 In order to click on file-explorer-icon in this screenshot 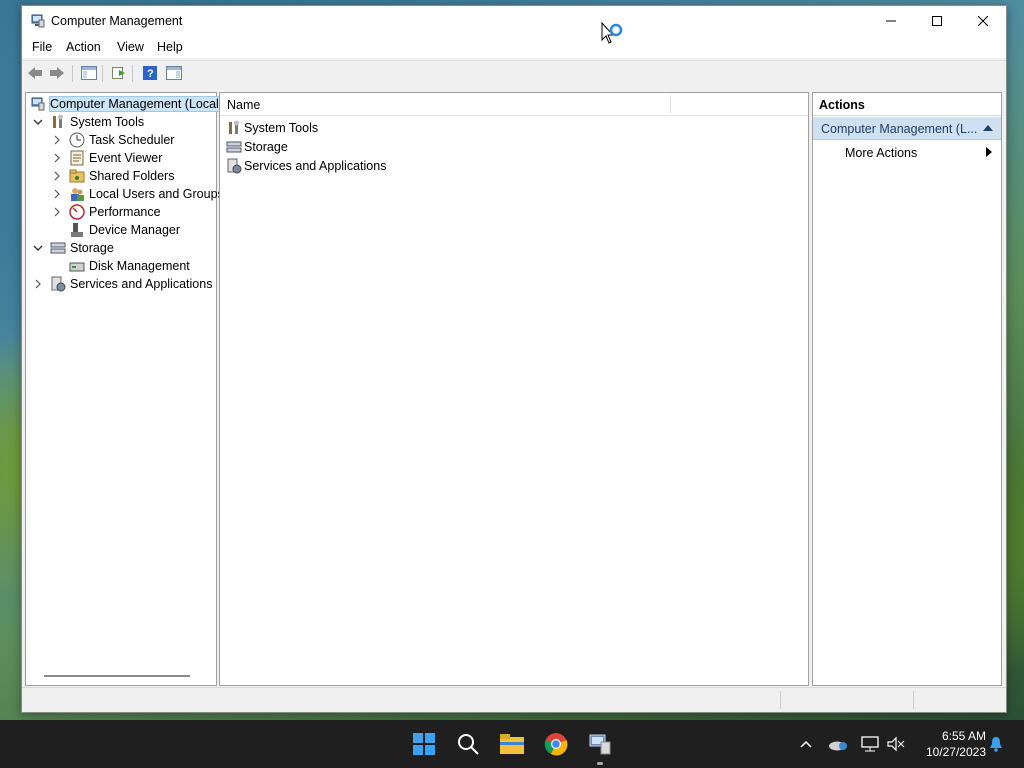, I will do `click(512, 744)`.